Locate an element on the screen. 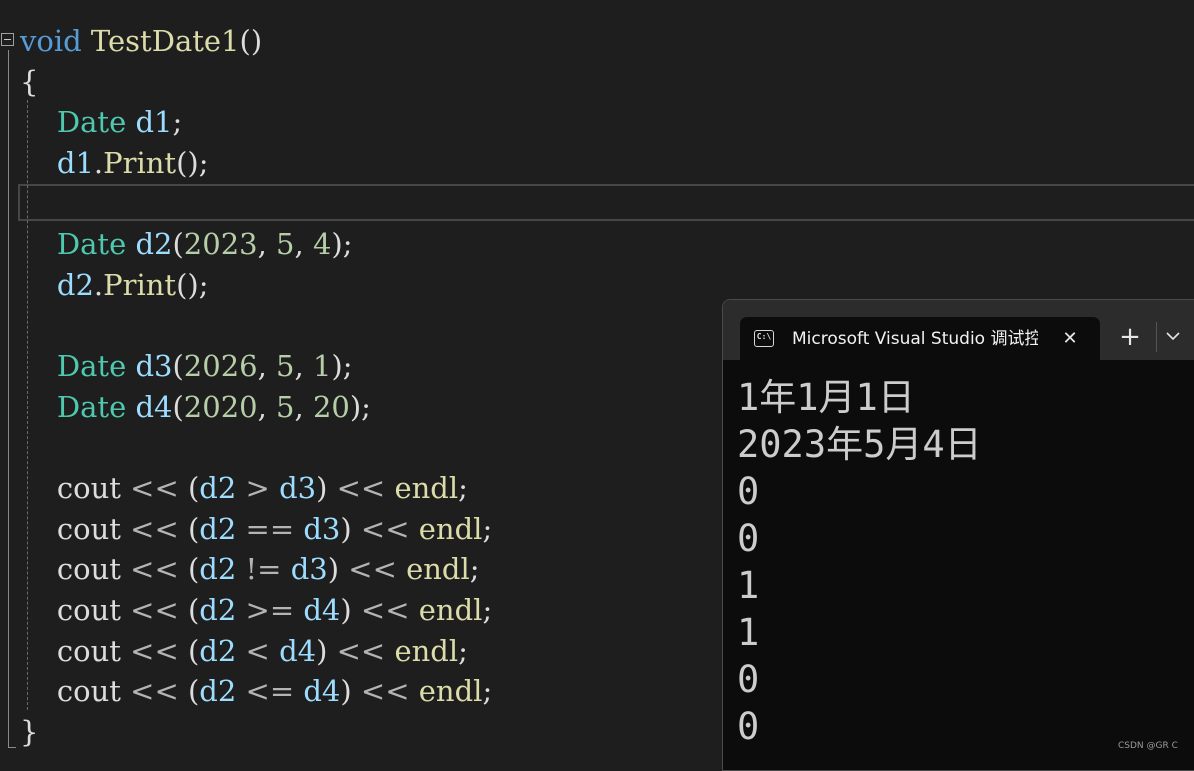 The image size is (1194, 771). console-output: 1年1月1日 2023年5月4日 0 0 1 1 0 0 is located at coordinates (859, 562).